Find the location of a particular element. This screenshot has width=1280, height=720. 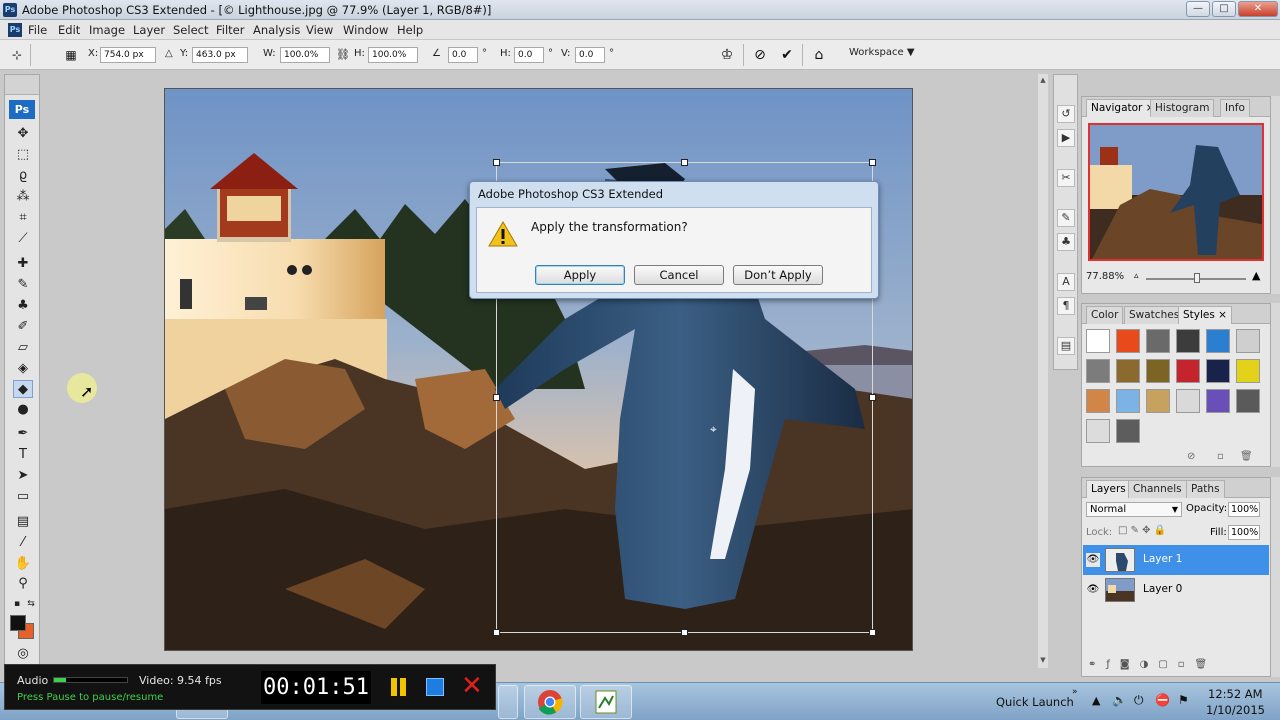

height-field: 100.0% is located at coordinates (393, 55).